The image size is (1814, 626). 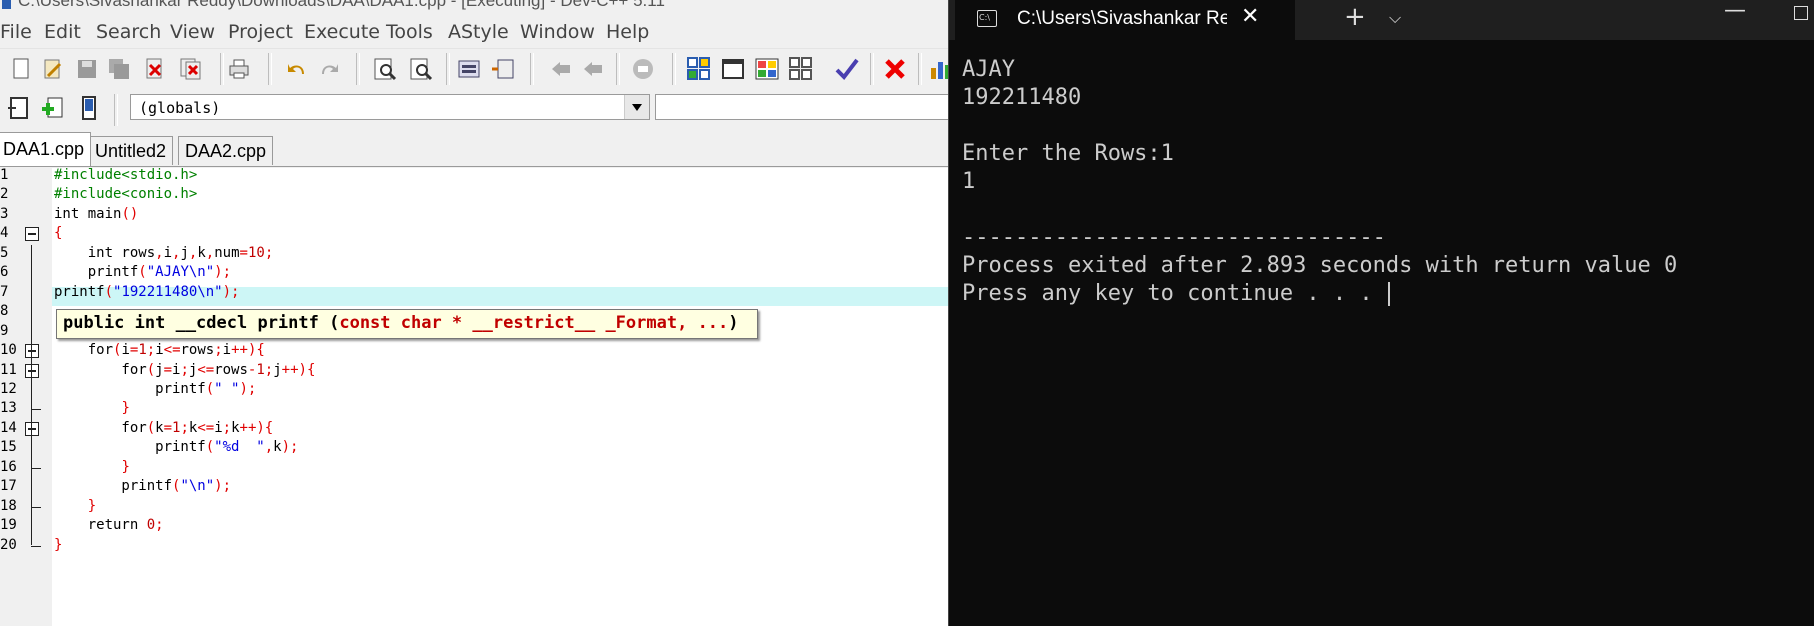 What do you see at coordinates (239, 69) in the screenshot?
I see `print-icon` at bounding box center [239, 69].